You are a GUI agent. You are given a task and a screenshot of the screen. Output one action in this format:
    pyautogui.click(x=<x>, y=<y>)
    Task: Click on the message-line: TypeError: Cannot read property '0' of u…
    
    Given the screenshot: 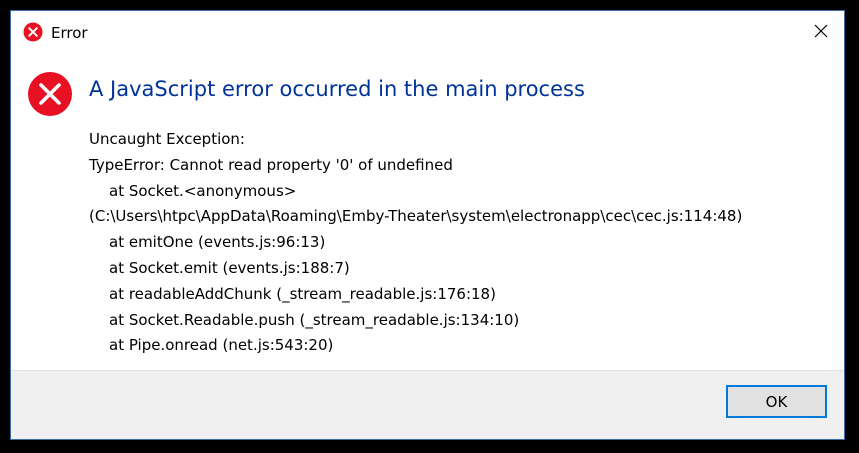 What is the action you would take?
    pyautogui.click(x=271, y=164)
    